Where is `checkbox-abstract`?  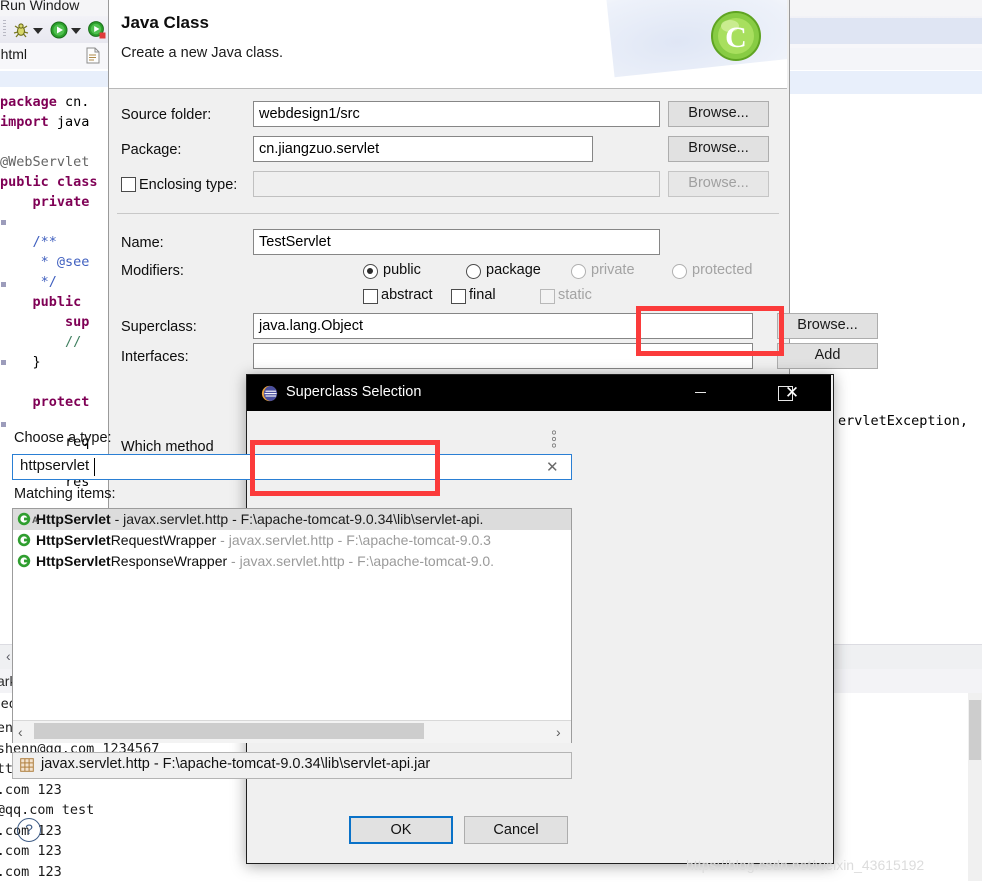 checkbox-abstract is located at coordinates (370, 296).